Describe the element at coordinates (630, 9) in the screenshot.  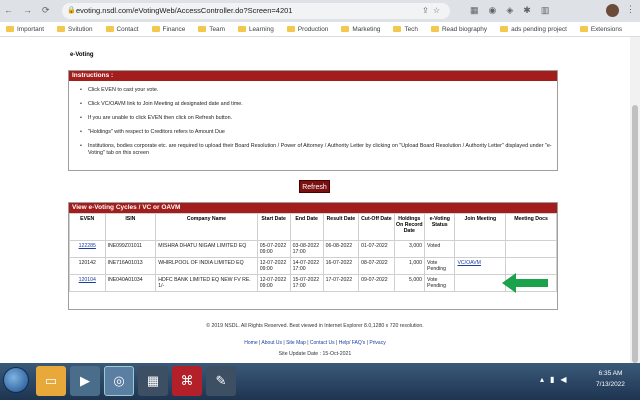
I see `menu-icon: ⋮` at that location.